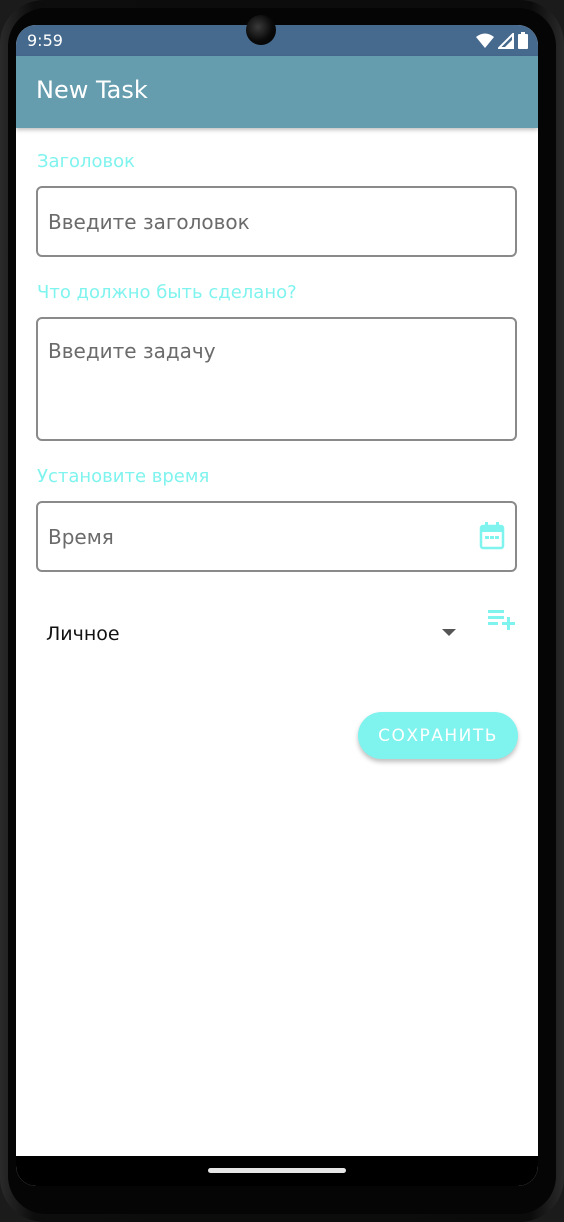 The width and height of the screenshot is (564, 1222). Describe the element at coordinates (246, 635) in the screenshot. I see `category-dropdown: Личное` at that location.